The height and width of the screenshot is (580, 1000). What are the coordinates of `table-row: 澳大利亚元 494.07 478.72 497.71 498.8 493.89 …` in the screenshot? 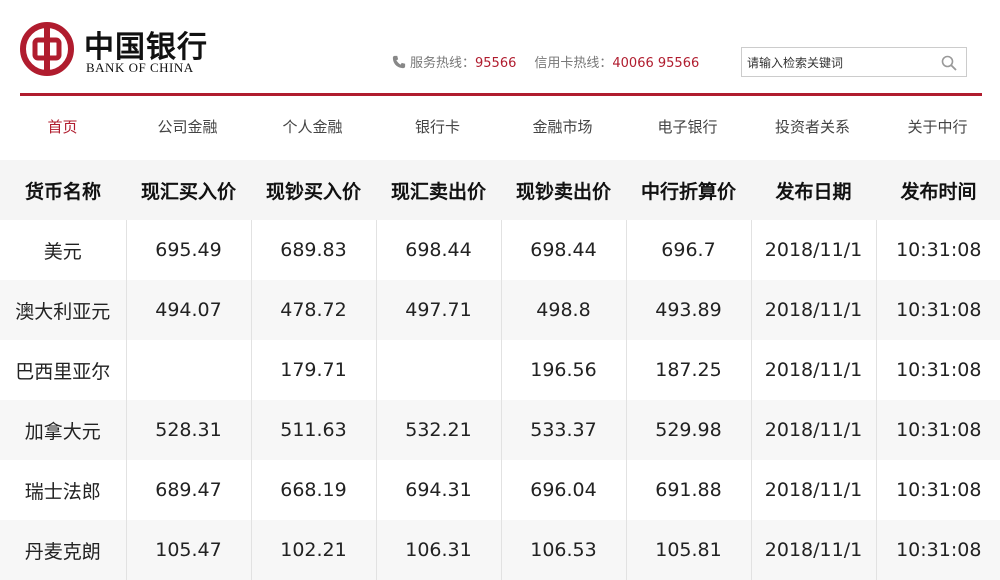 It's located at (500, 310).